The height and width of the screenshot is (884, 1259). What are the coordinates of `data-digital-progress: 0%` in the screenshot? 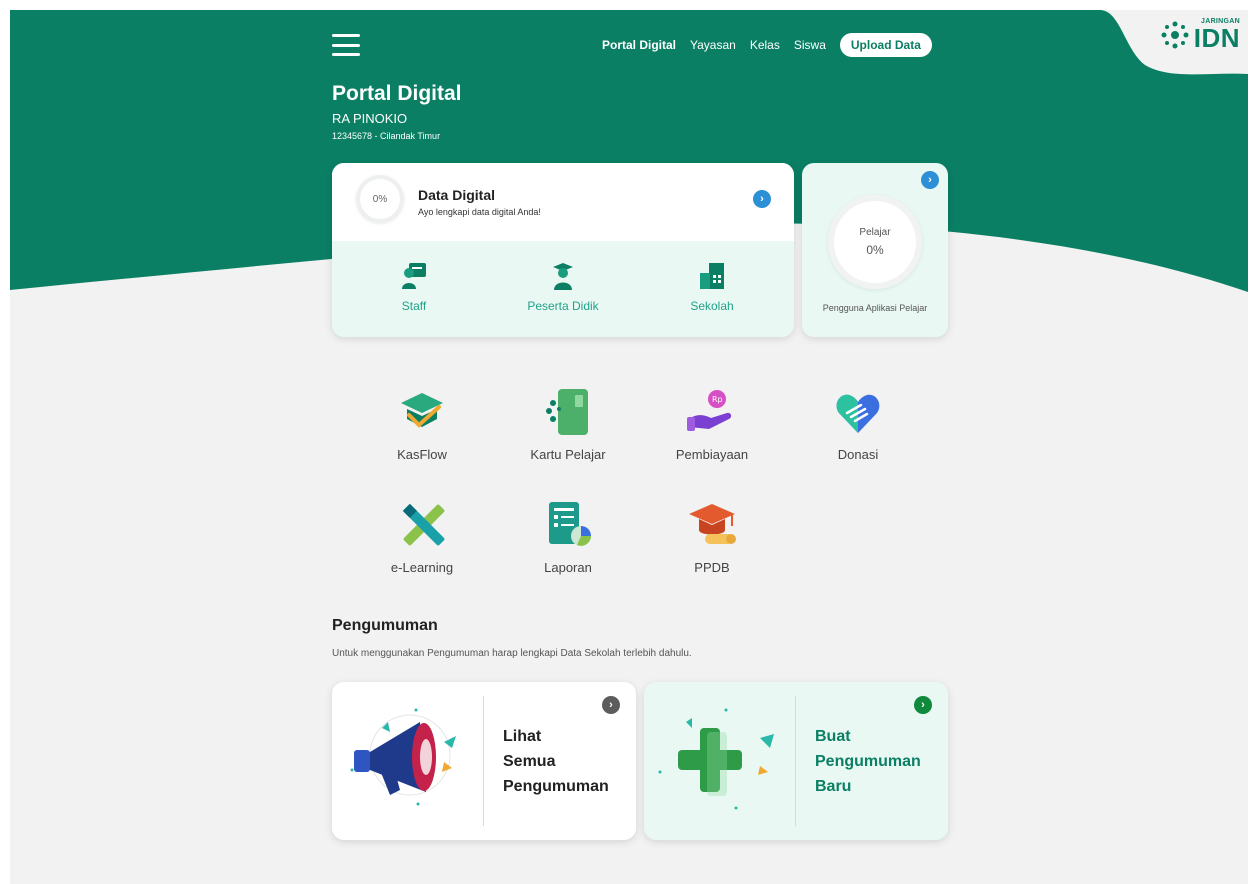 It's located at (380, 199).